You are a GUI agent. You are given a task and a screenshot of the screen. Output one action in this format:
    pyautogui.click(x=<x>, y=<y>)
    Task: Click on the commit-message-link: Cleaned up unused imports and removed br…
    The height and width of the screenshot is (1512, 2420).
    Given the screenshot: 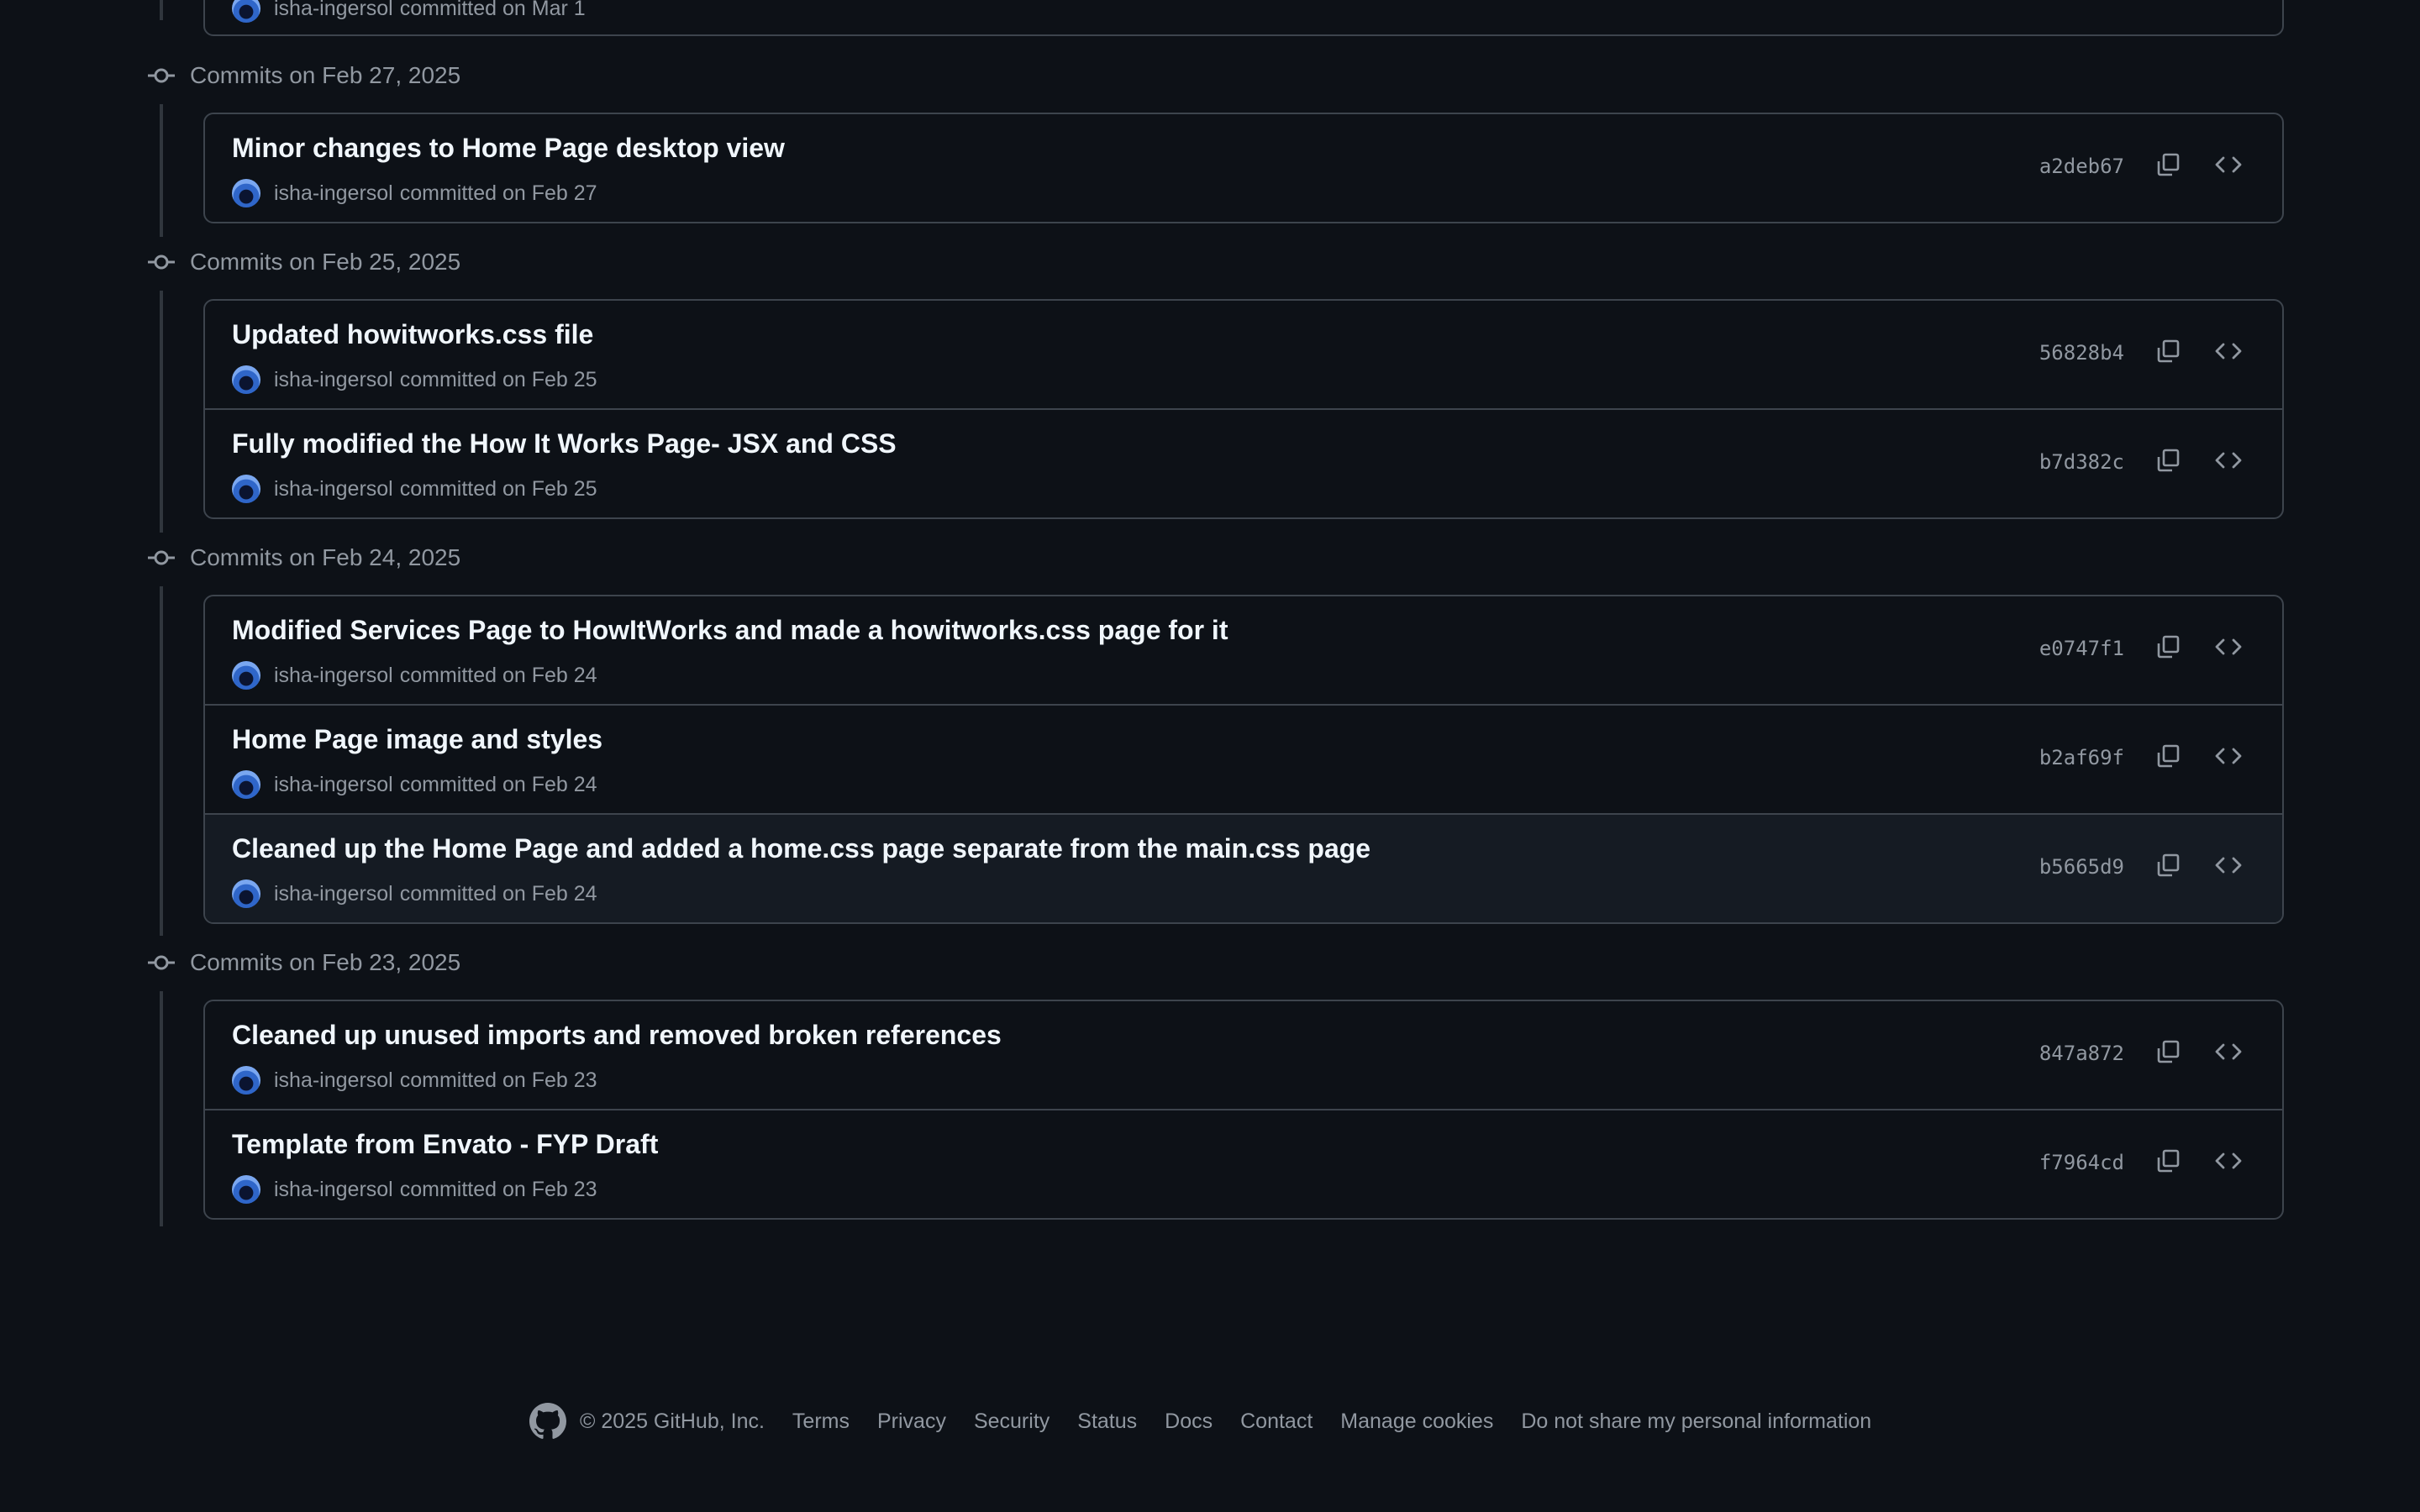 What is the action you would take?
    pyautogui.click(x=617, y=1035)
    